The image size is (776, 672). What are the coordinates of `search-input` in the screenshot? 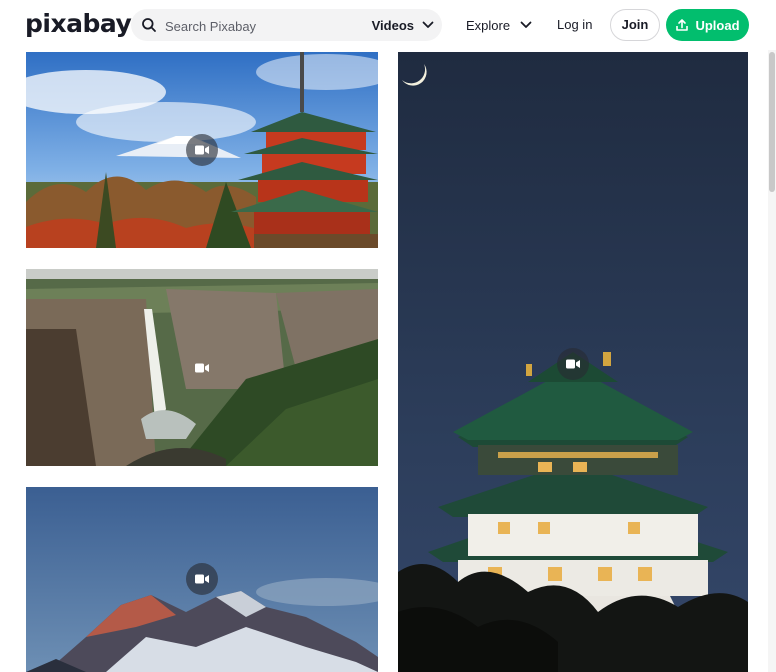 It's located at (260, 26).